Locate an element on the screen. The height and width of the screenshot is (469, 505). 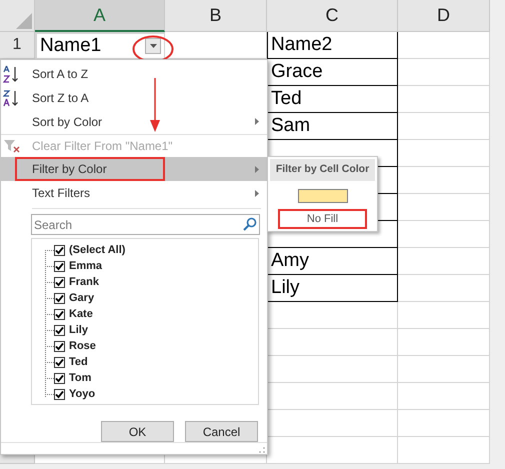
search-field: Search is located at coordinates (145, 225).